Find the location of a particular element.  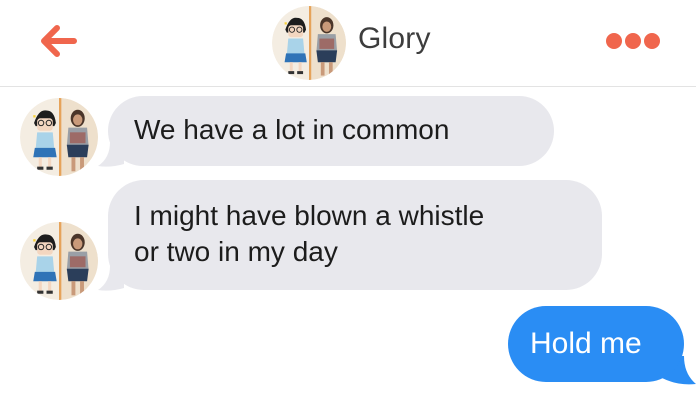

contact-avatar is located at coordinates (309, 43).